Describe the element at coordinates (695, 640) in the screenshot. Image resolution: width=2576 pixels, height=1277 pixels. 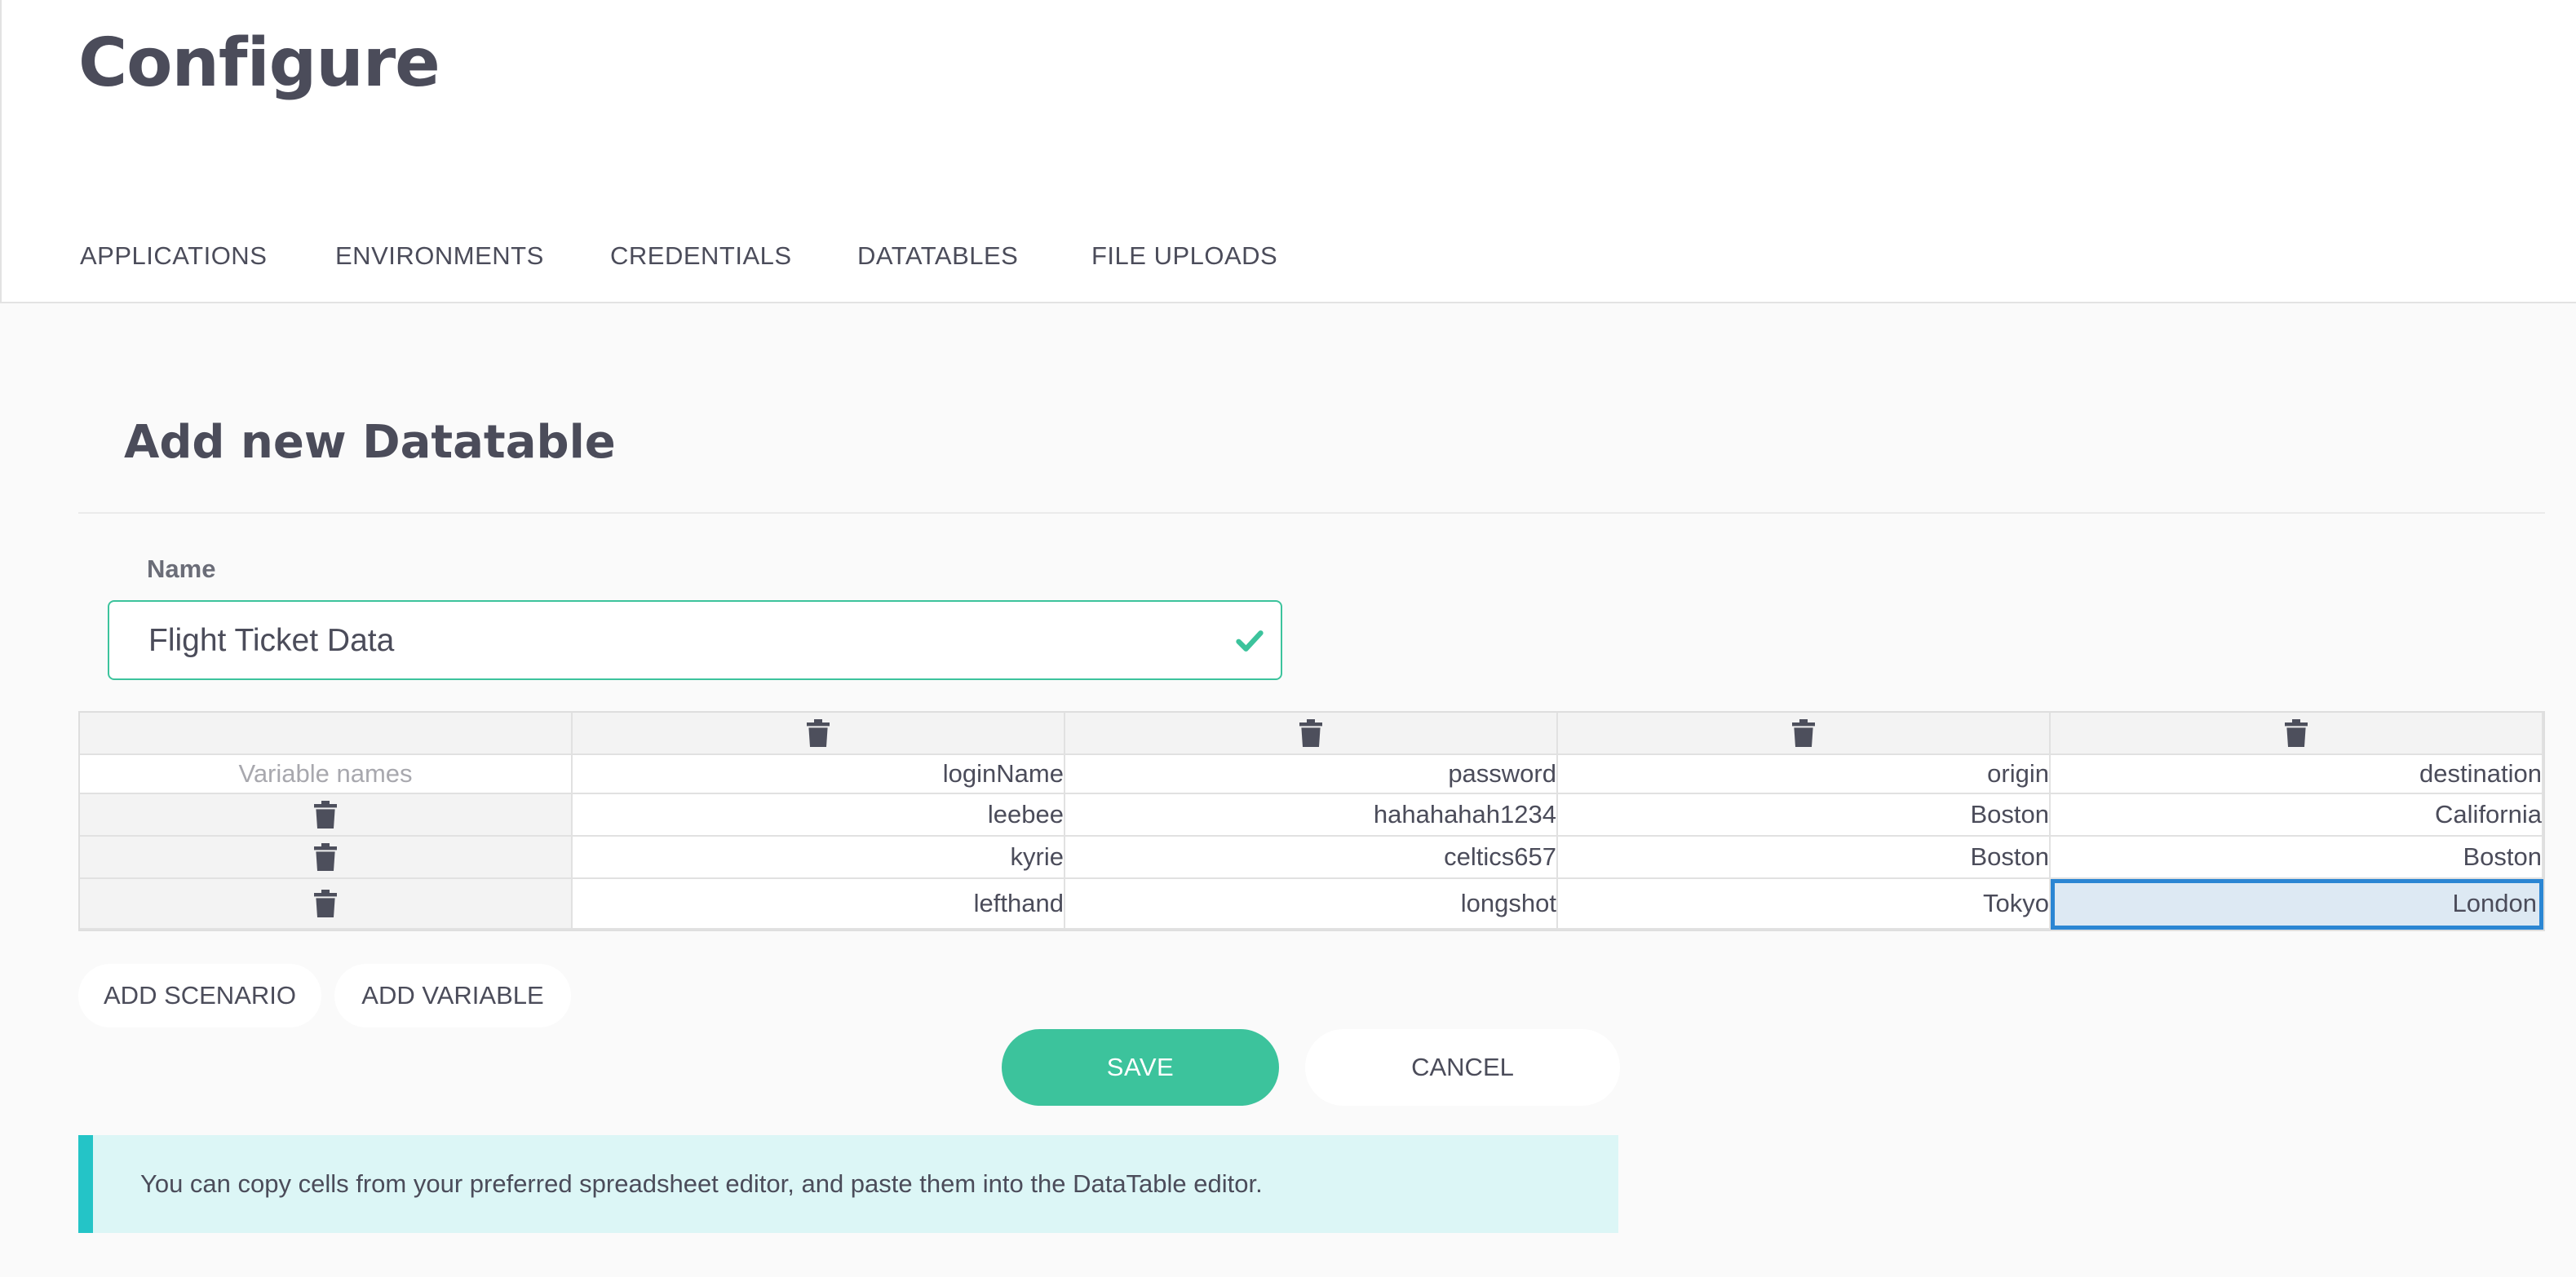
I see `name-input: Flight Ticket Data` at that location.